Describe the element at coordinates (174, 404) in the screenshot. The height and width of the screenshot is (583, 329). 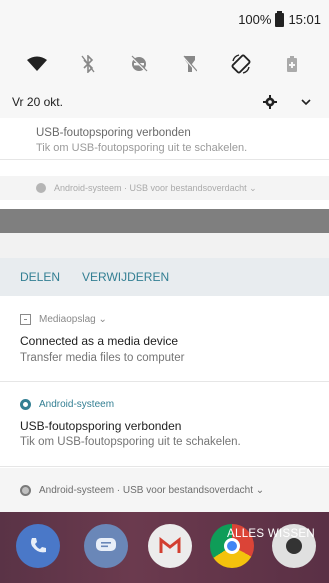
I see `notification-header: Android-systeem` at that location.